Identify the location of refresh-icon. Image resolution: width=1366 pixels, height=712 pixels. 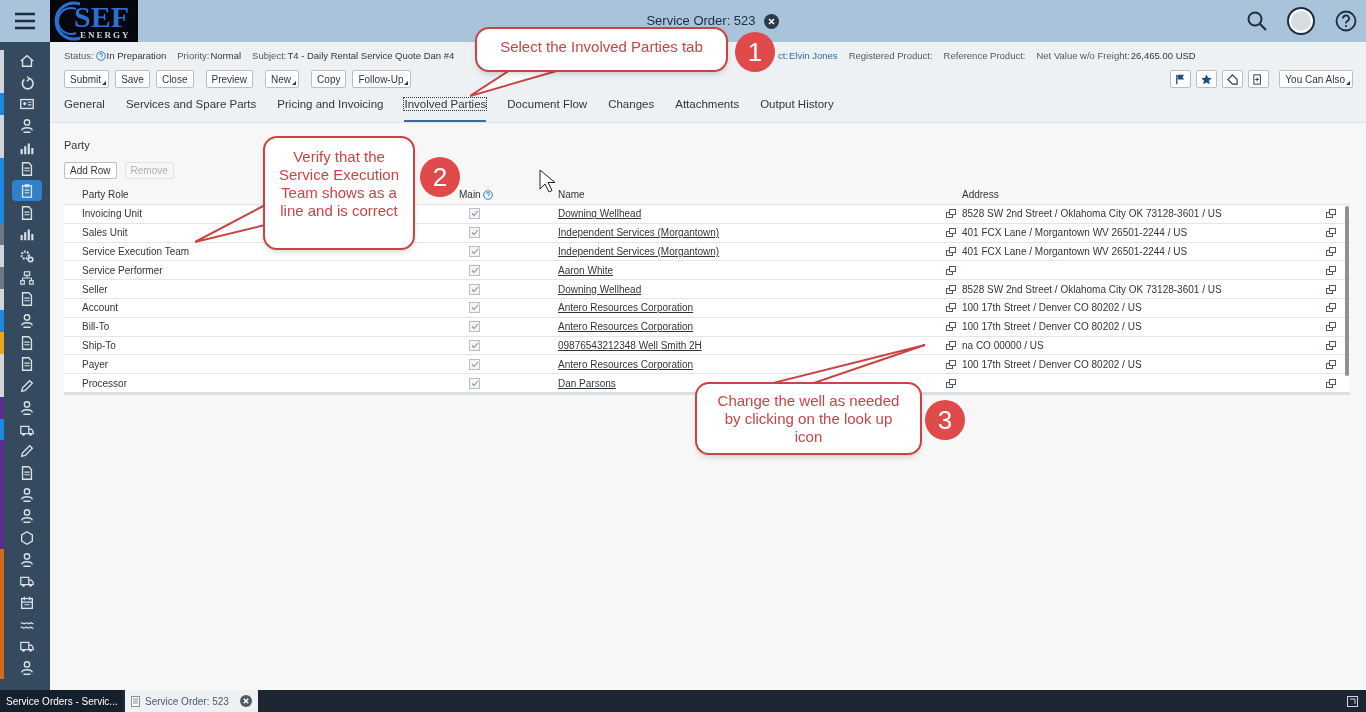
(27, 82).